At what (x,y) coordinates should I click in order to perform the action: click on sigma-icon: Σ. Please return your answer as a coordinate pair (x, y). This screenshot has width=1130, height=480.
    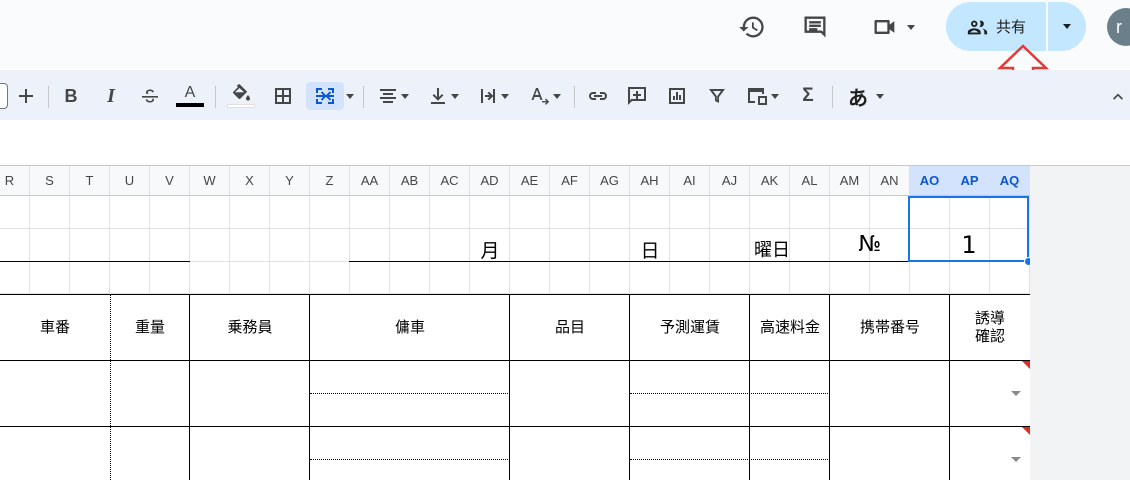
    Looking at the image, I should click on (808, 95).